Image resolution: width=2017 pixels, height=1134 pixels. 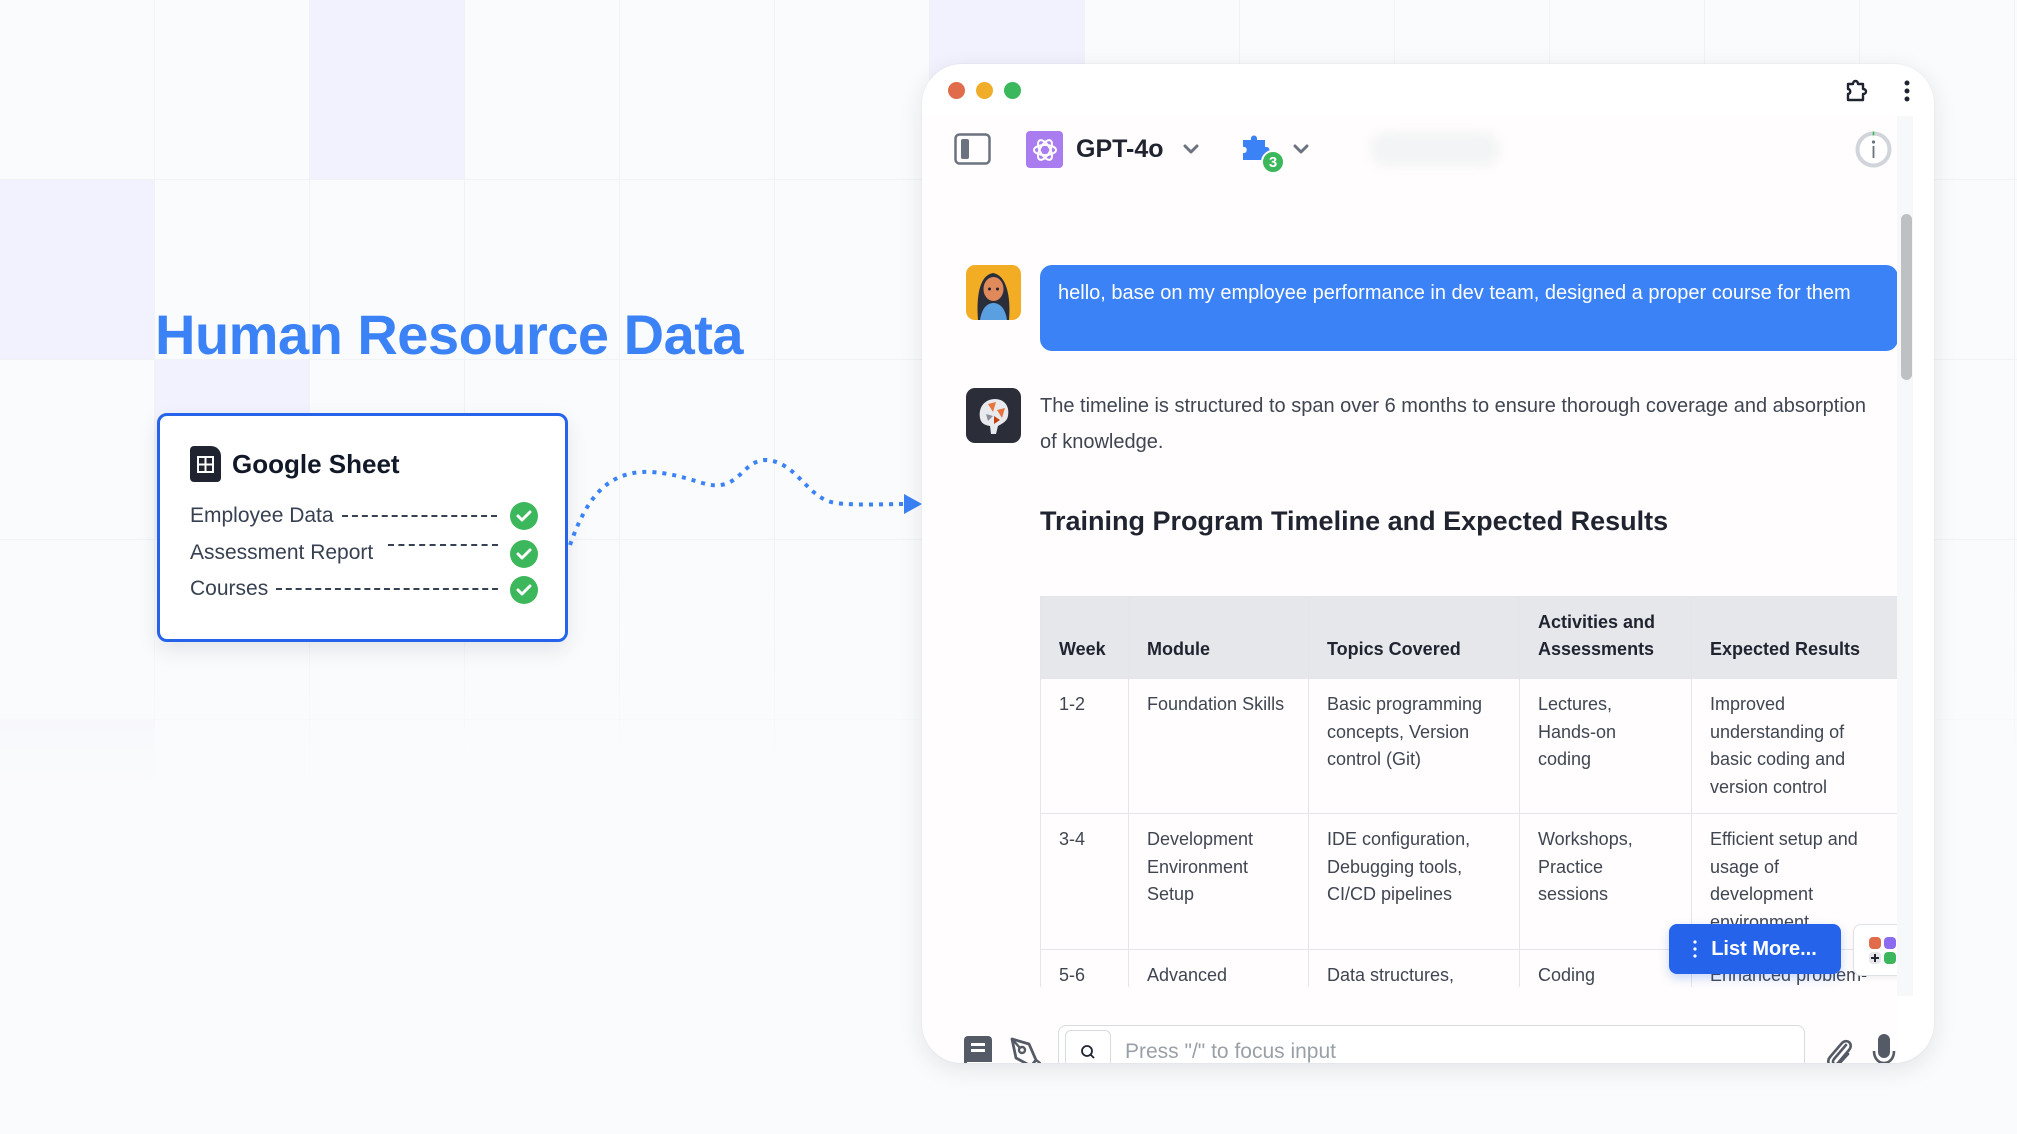 I want to click on column-header: Topics Covered, so click(x=1414, y=637).